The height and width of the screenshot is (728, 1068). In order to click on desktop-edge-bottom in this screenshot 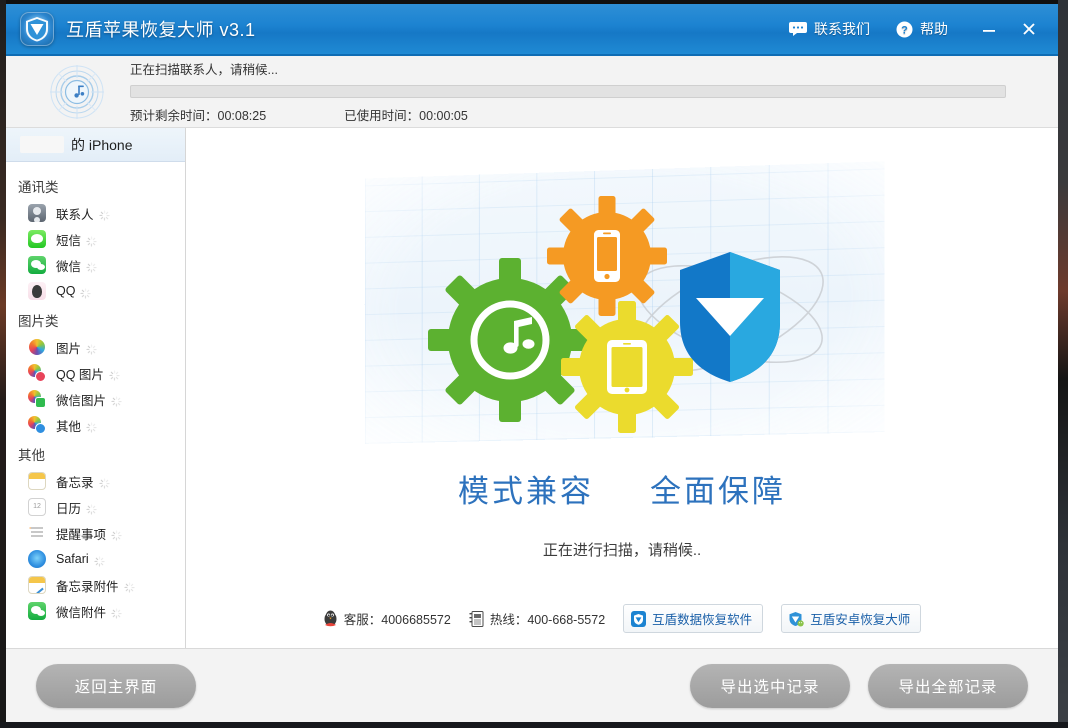, I will do `click(534, 725)`.